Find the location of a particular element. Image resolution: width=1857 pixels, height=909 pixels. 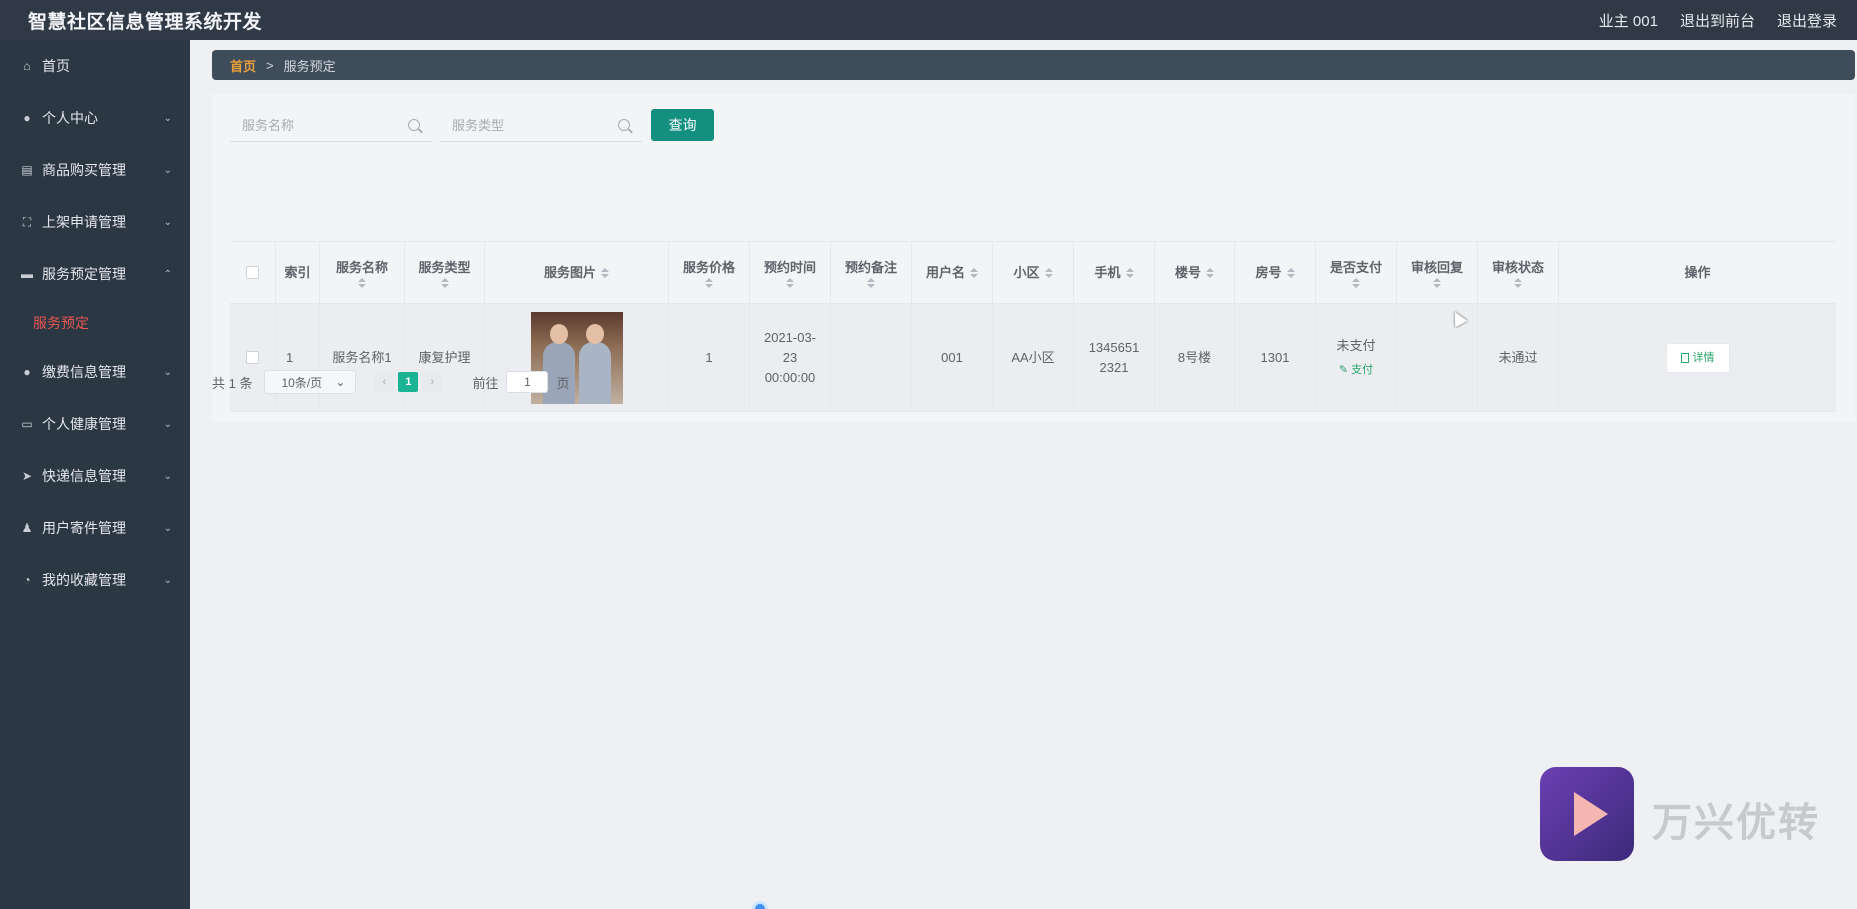

service-name-placeholder: 服务名称 is located at coordinates (268, 125).